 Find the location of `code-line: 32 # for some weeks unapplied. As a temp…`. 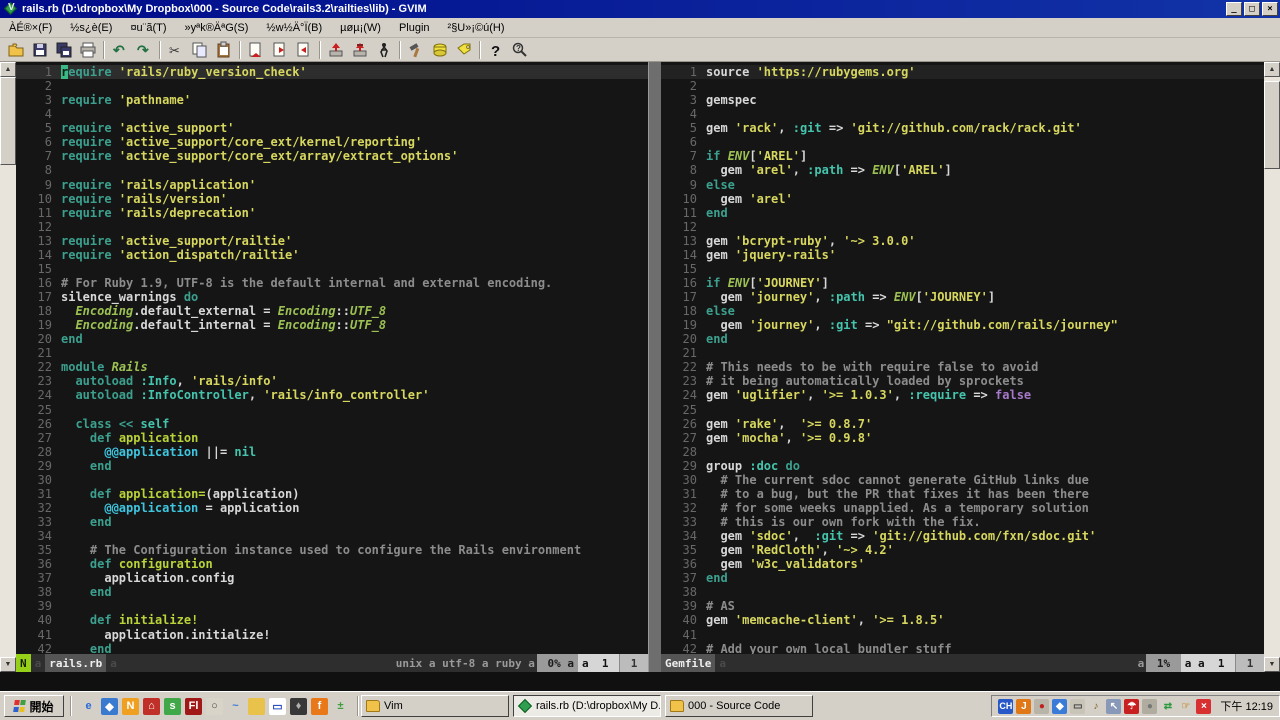

code-line: 32 # for some weeks unapplied. As a temp… is located at coordinates (962, 508).